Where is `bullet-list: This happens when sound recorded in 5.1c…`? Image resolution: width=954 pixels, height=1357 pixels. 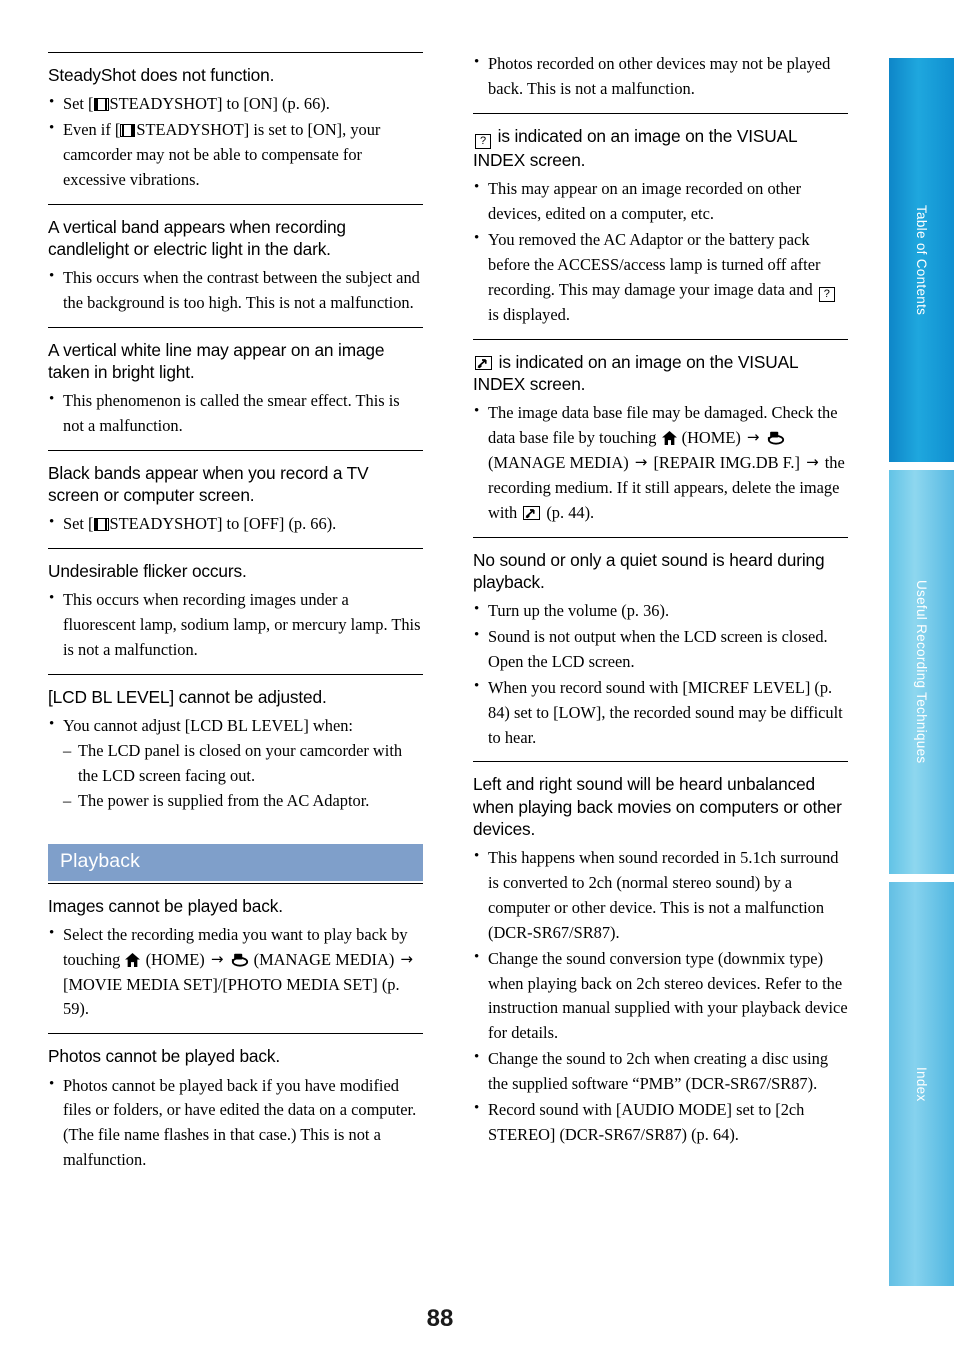
bullet-list: This happens when sound recorded in 5.1c… is located at coordinates (660, 996).